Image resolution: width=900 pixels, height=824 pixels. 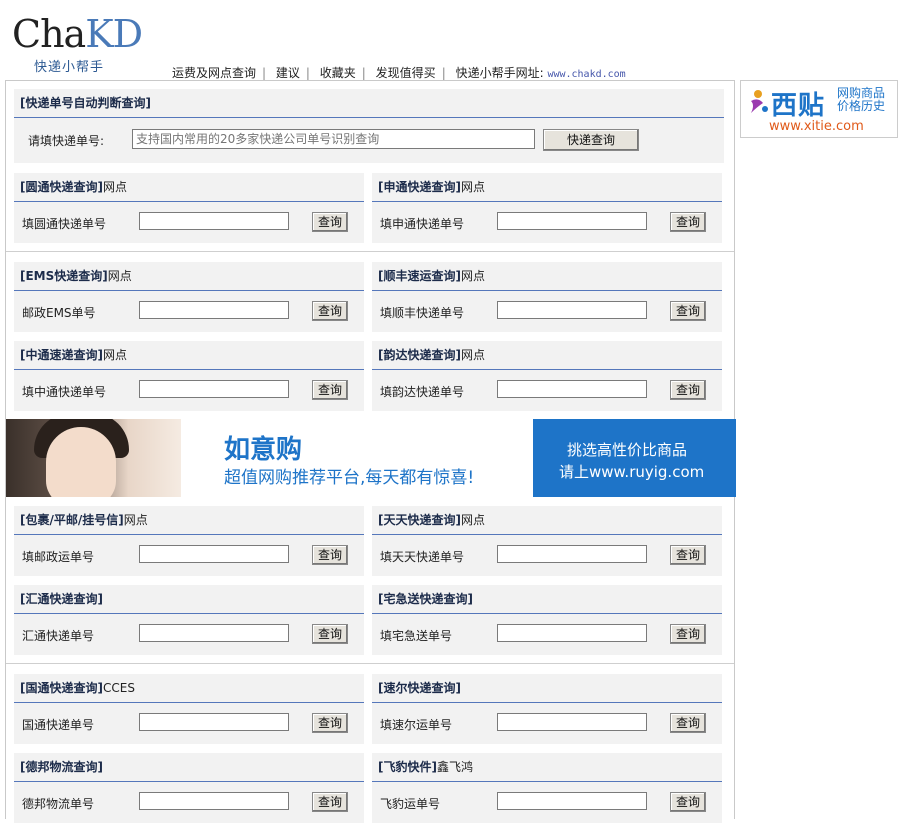 What do you see at coordinates (77, 34) in the screenshot?
I see `logo-text: ChaKD` at bounding box center [77, 34].